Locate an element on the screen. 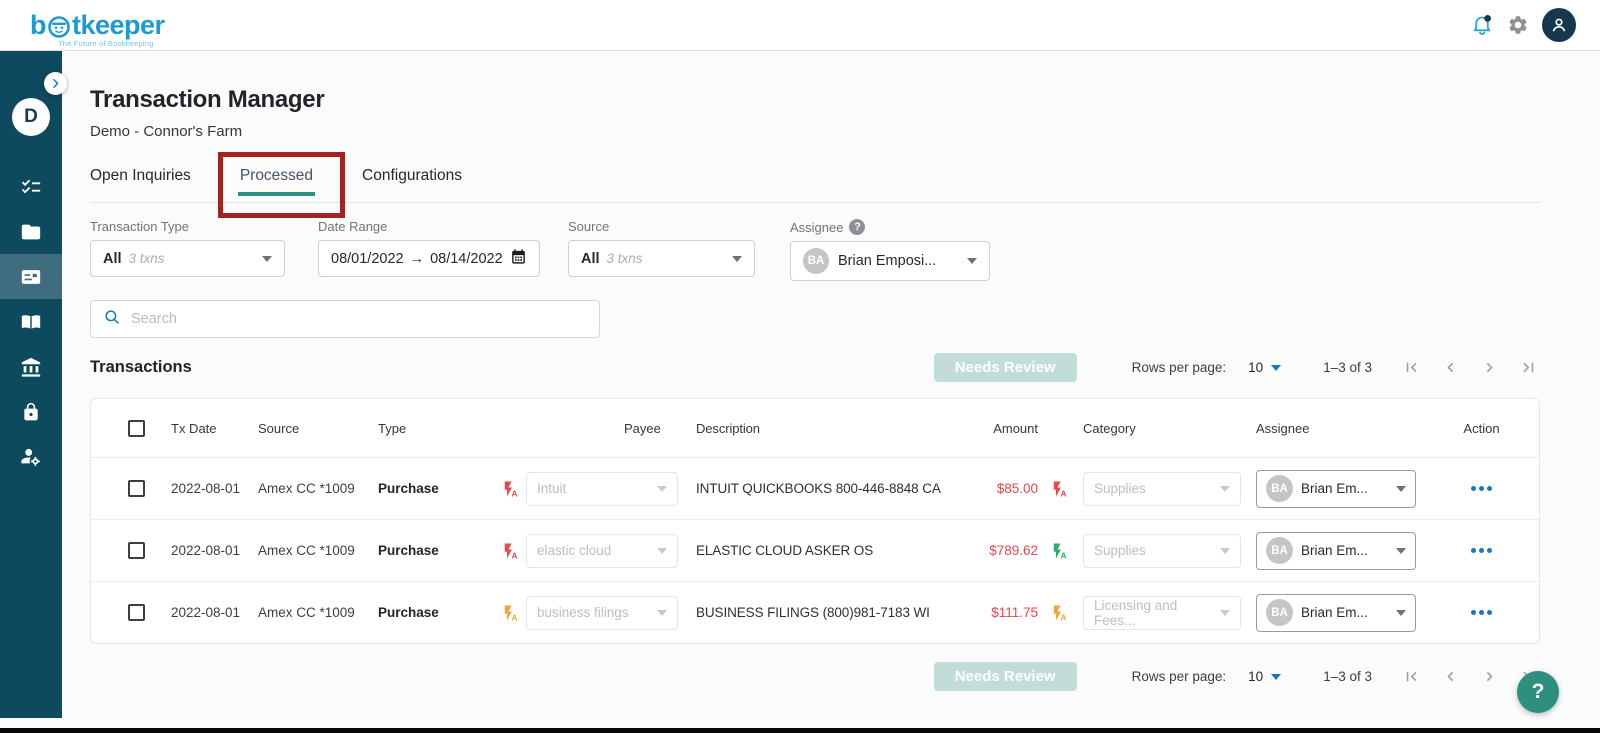 The height and width of the screenshot is (733, 1600). tab-configurations: Configurations is located at coordinates (412, 177).